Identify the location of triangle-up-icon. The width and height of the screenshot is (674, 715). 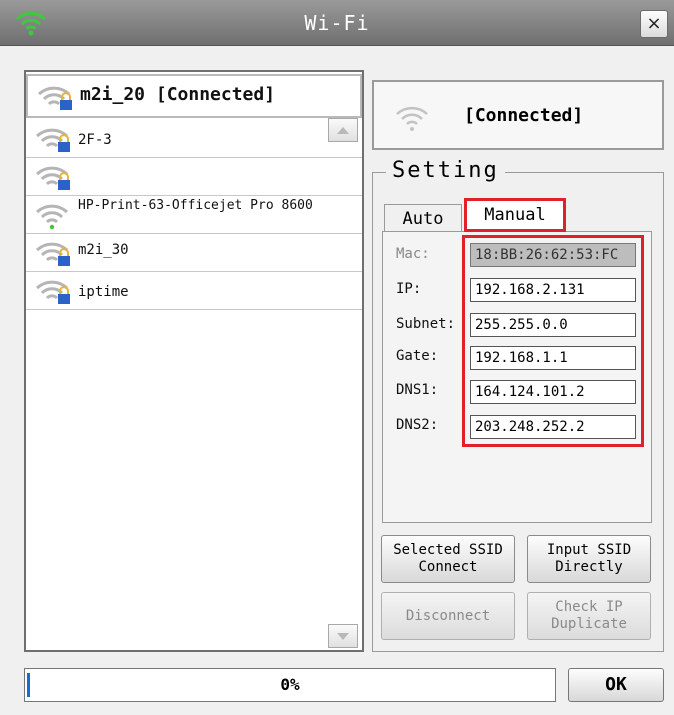
(343, 130).